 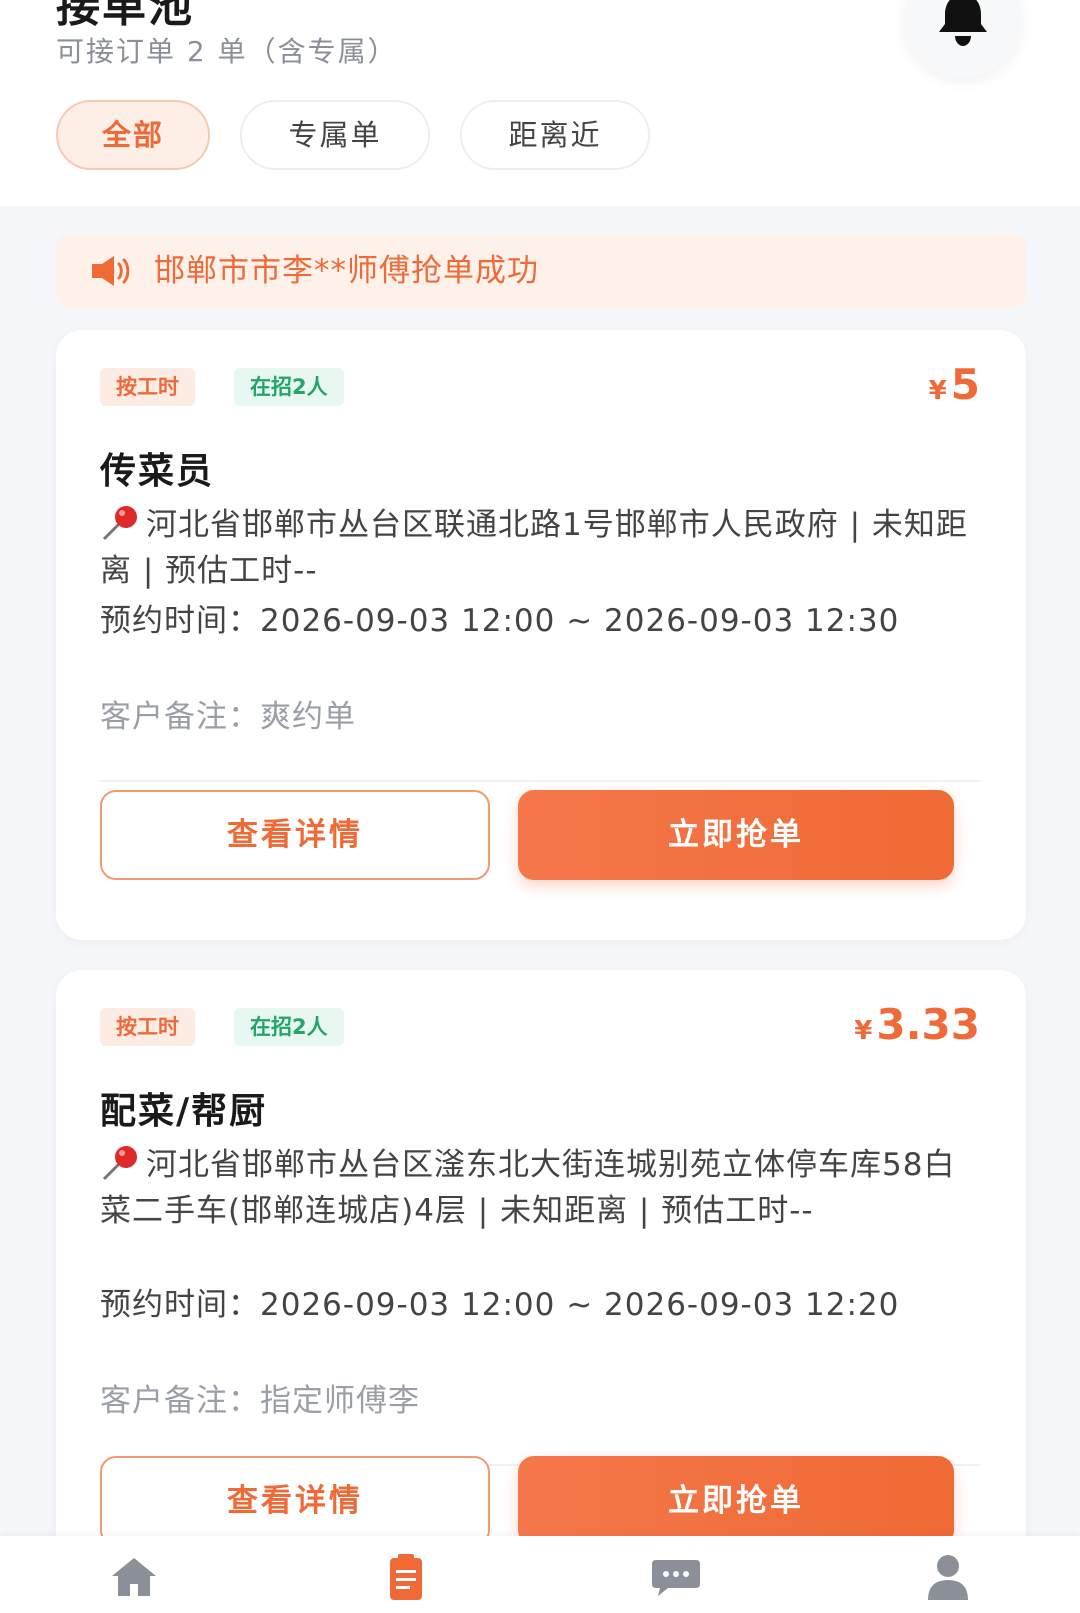 What do you see at coordinates (111, 271) in the screenshot?
I see `speaker-icon` at bounding box center [111, 271].